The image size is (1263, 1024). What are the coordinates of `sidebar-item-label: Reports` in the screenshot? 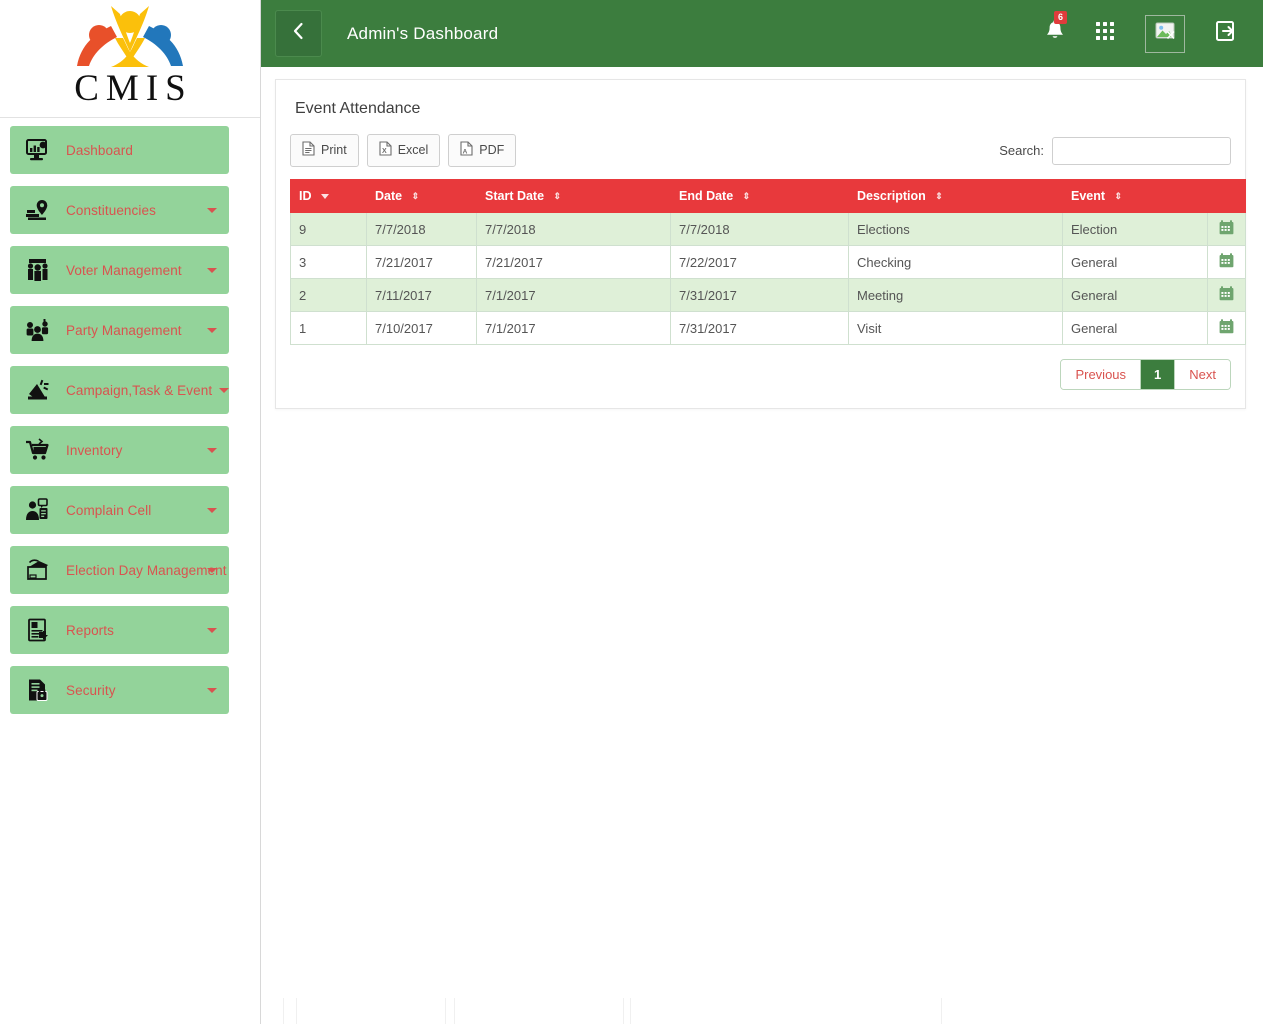 It's located at (90, 630).